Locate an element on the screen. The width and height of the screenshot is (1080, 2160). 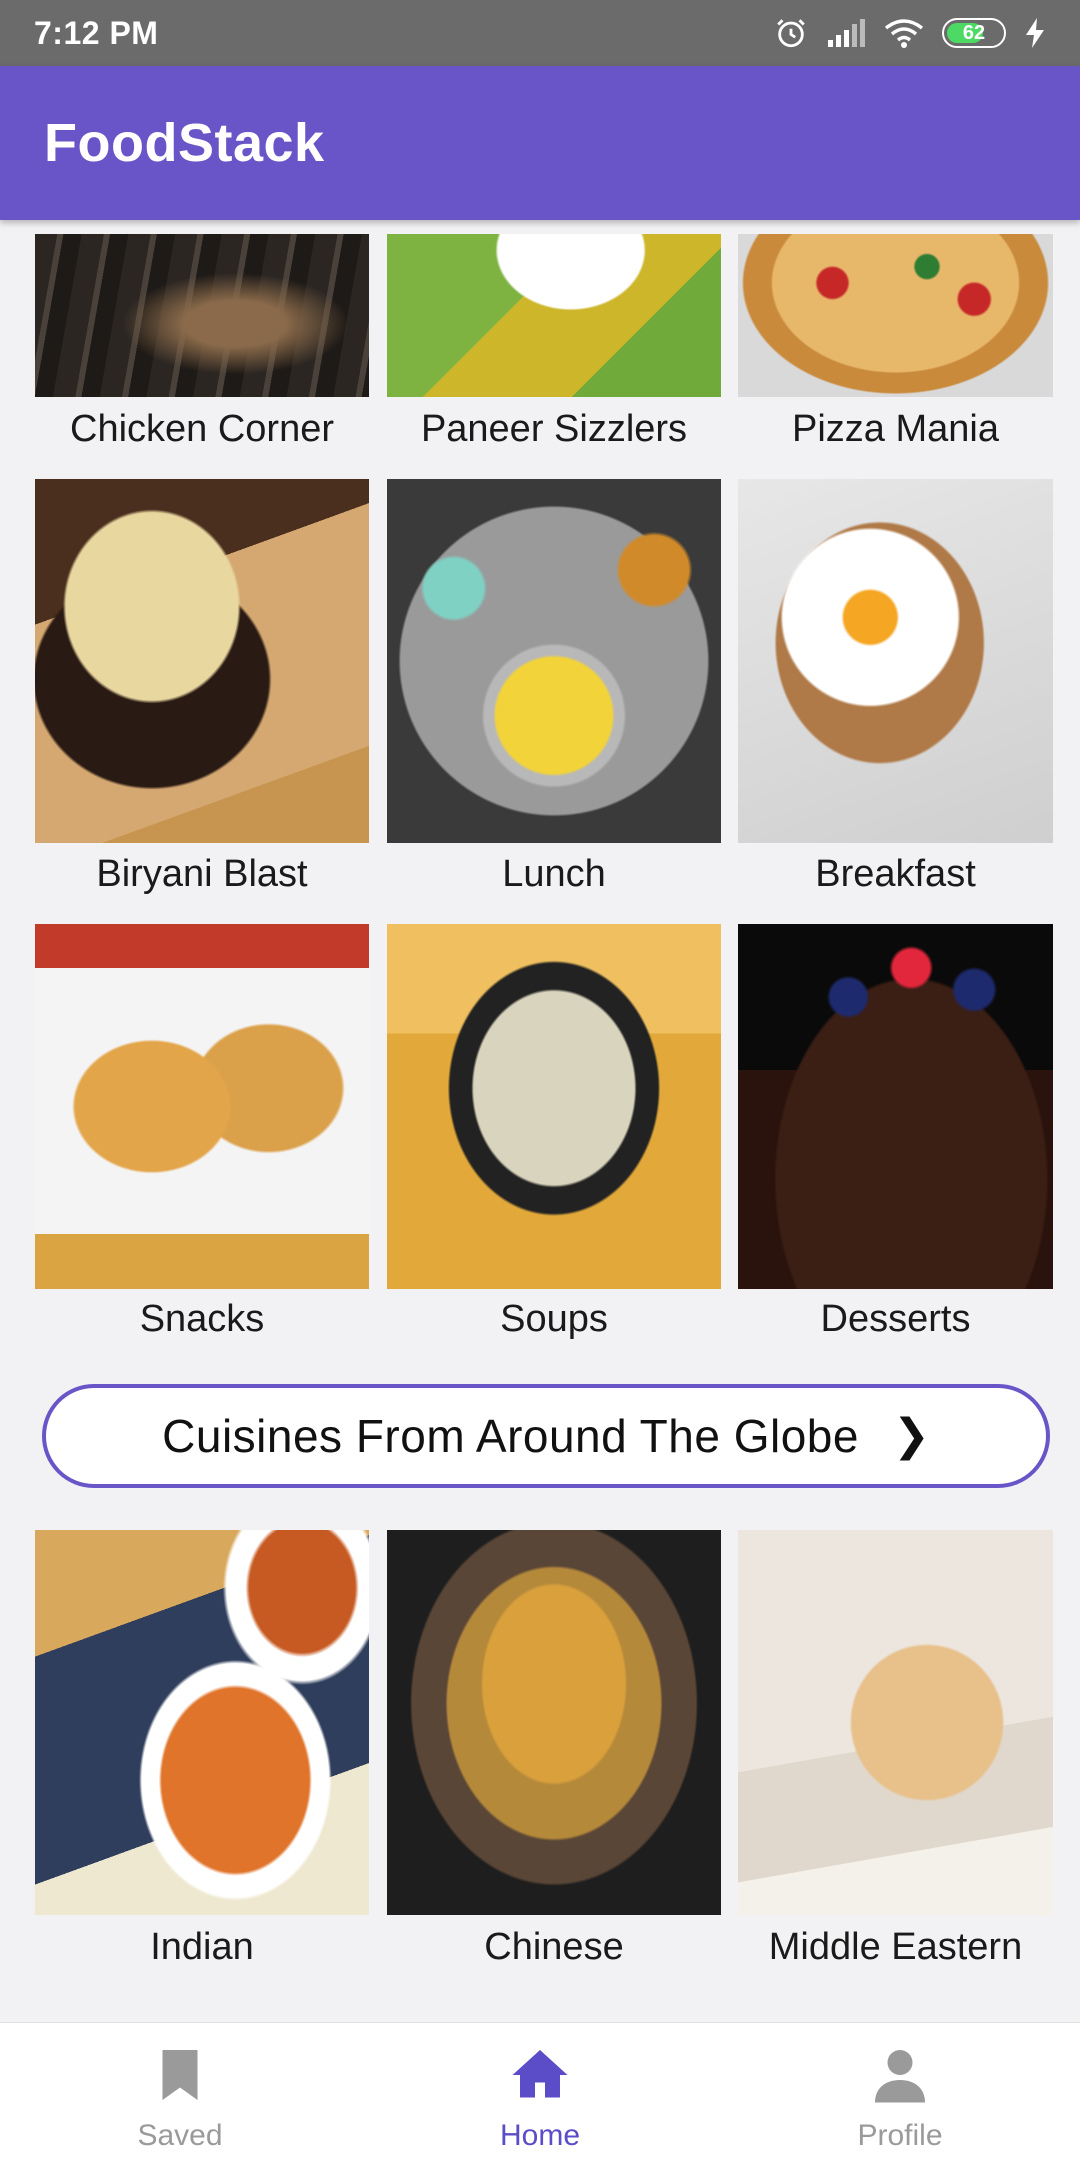
cuisine-label: Indian is located at coordinates (202, 1947).